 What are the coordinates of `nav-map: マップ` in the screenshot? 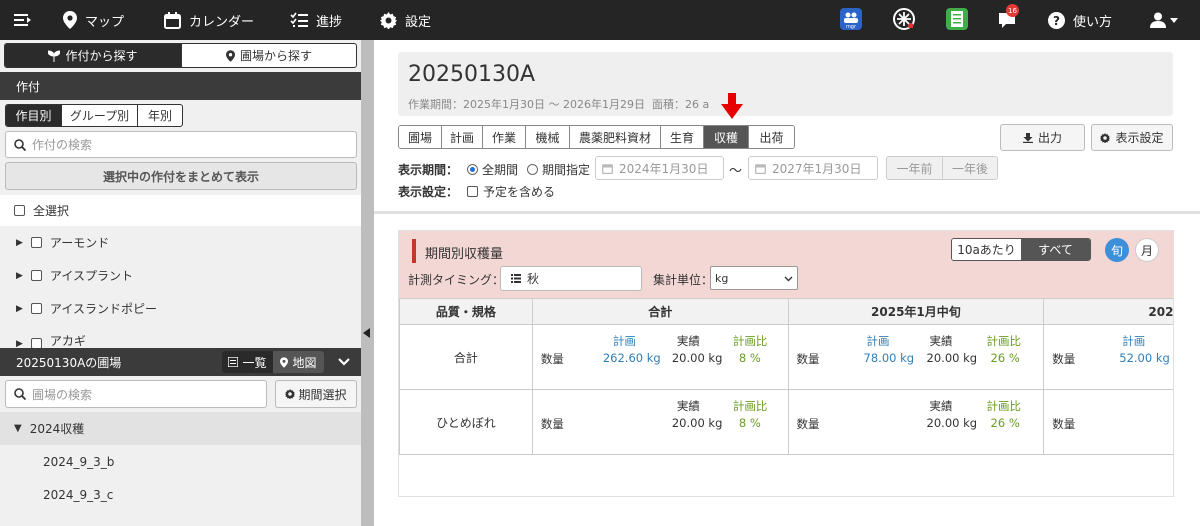 It's located at (93, 20).